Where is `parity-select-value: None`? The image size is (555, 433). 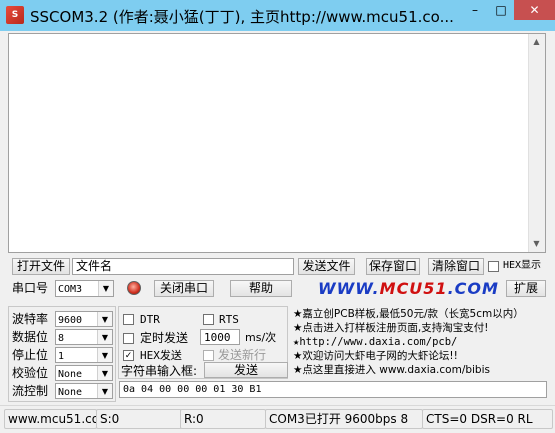 parity-select-value: None is located at coordinates (70, 374).